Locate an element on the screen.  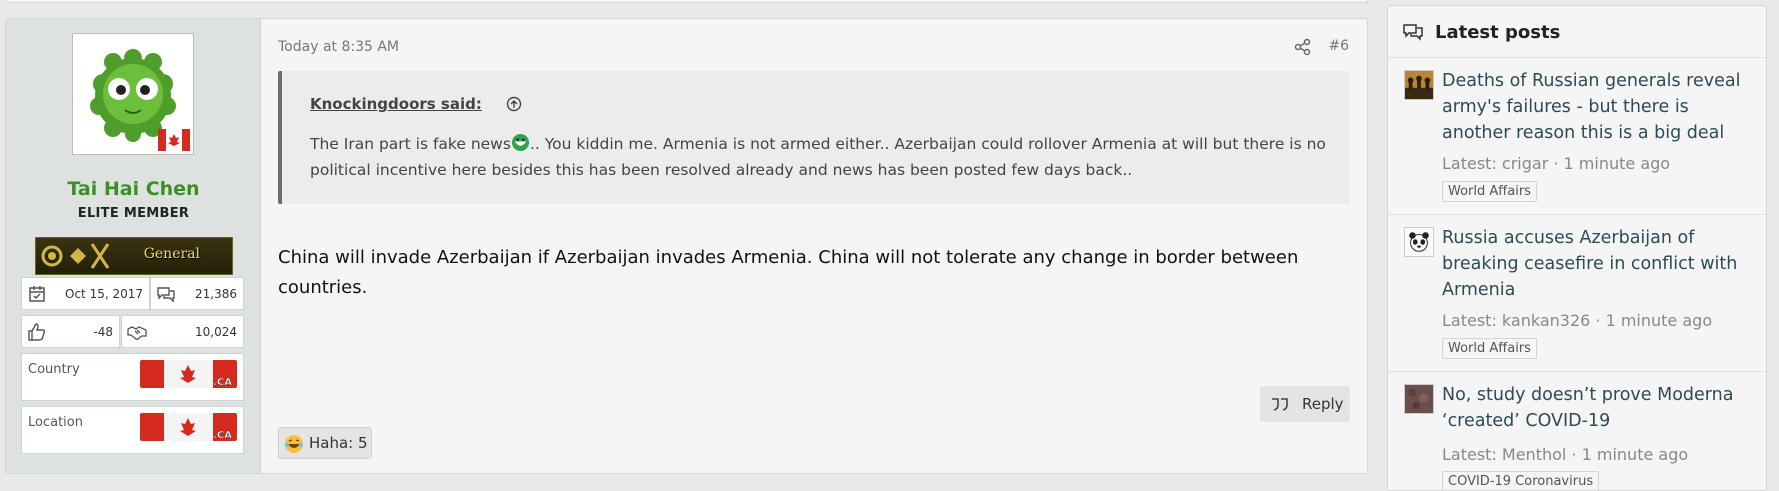
reaction-label: Haha: 5 is located at coordinates (338, 443).